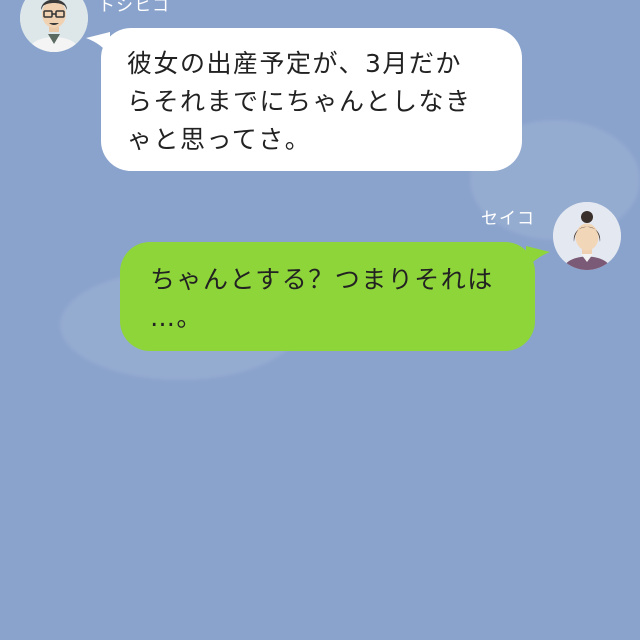  What do you see at coordinates (322, 279) in the screenshot?
I see `message-line: ちゃんとする？つまりそれは` at bounding box center [322, 279].